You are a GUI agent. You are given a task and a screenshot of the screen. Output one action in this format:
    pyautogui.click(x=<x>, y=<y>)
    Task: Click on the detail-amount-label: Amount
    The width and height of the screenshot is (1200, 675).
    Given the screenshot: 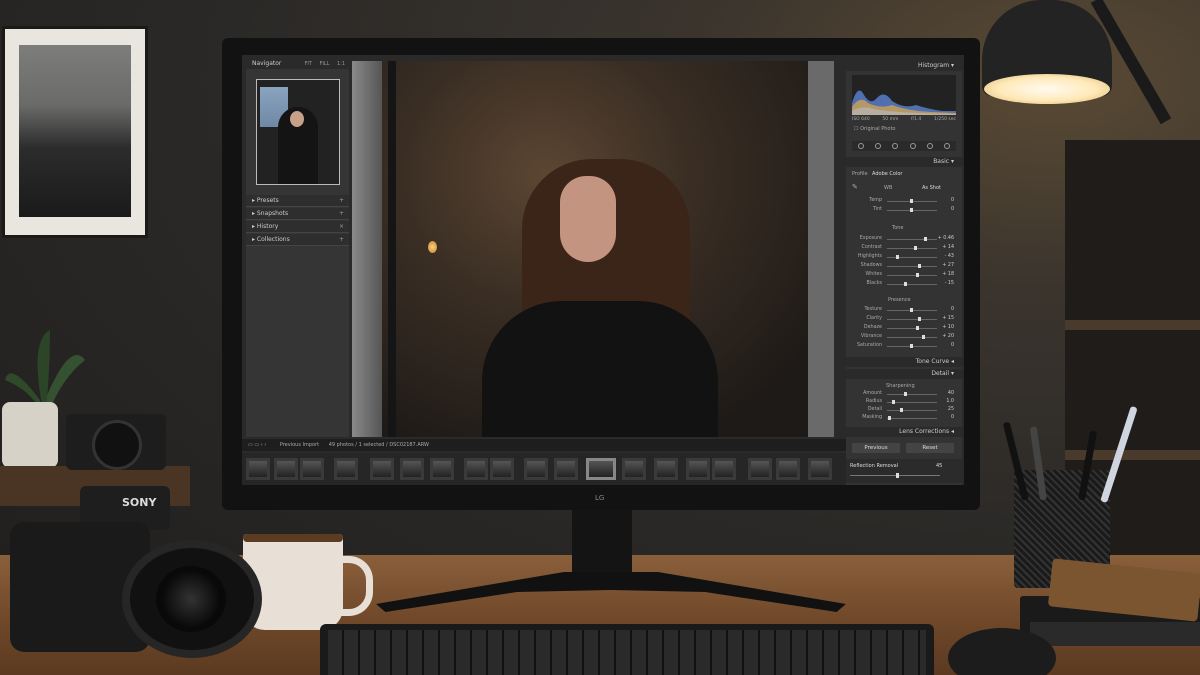 What is the action you would take?
    pyautogui.click(x=872, y=393)
    